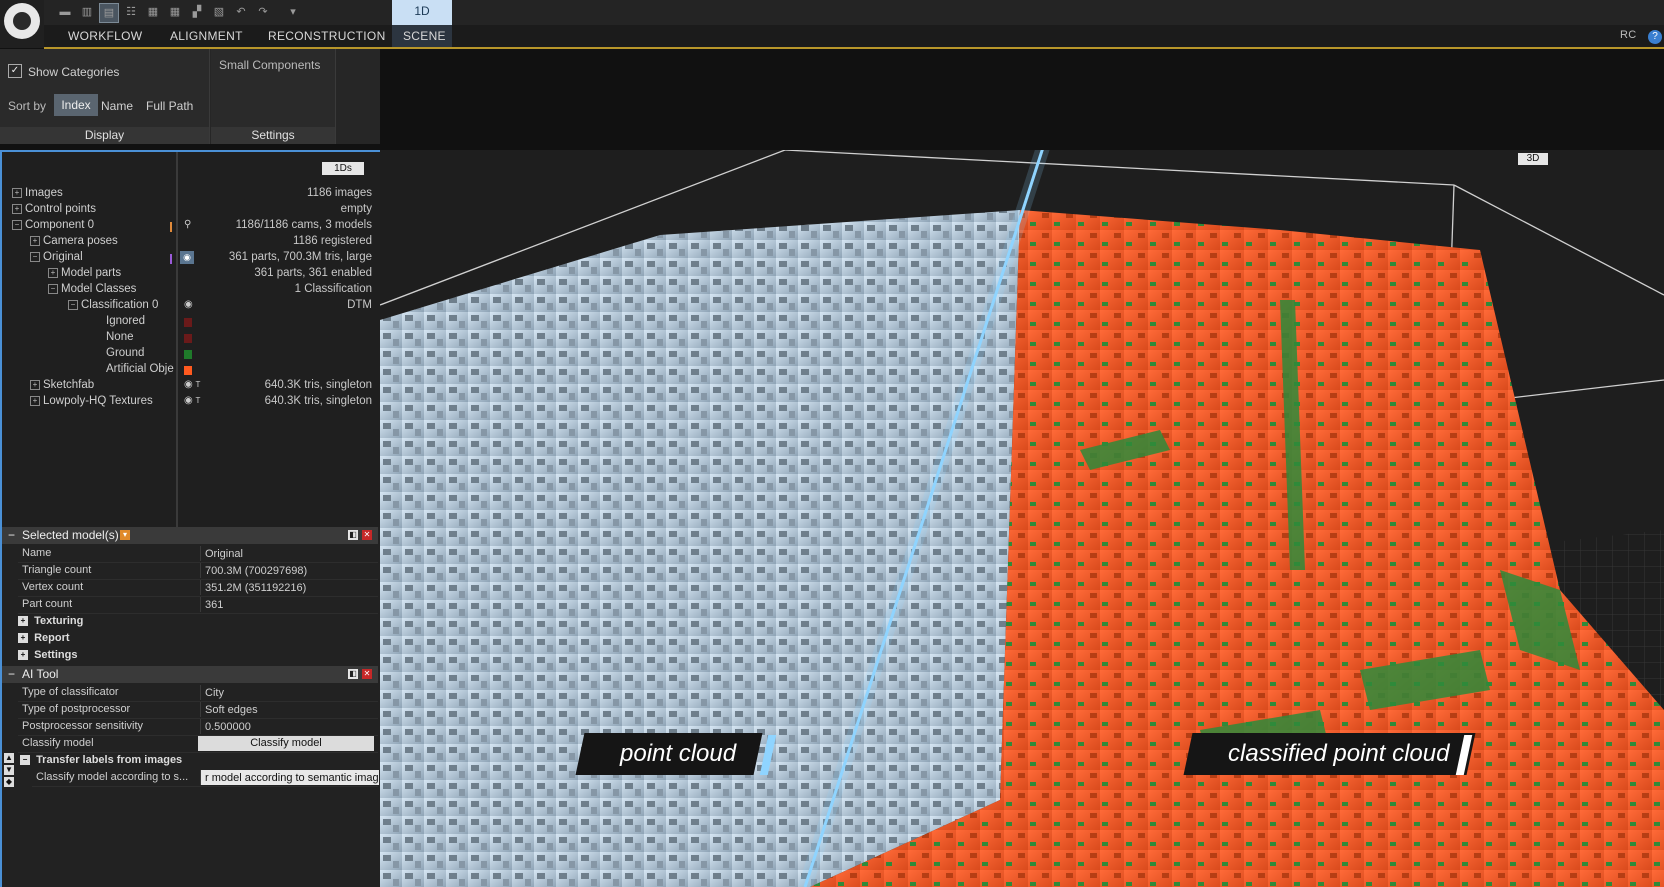  What do you see at coordinates (113, 307) in the screenshot?
I see `tree-row-classification-0: − Classification 0` at bounding box center [113, 307].